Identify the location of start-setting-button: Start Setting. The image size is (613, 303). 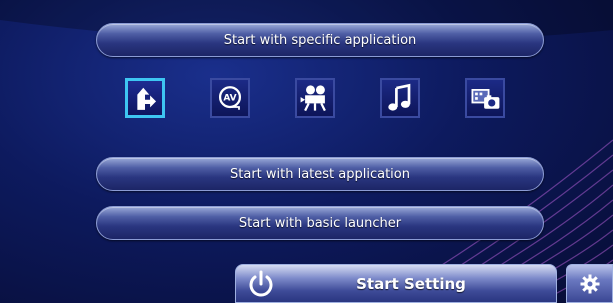
(396, 283).